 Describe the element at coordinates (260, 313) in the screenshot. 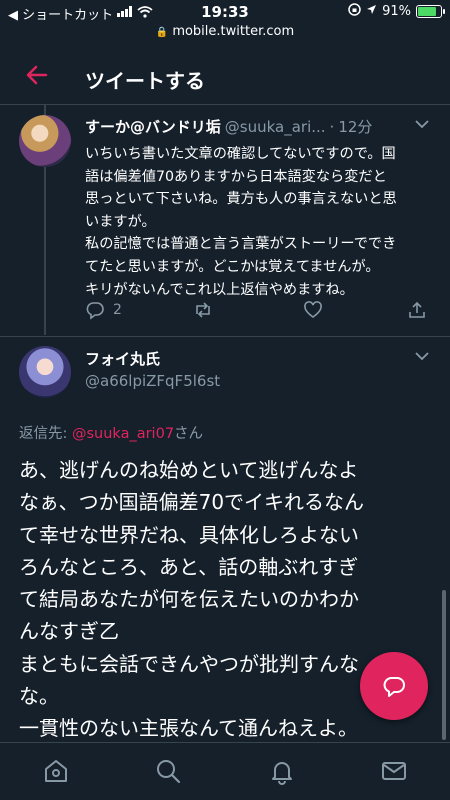

I see `tweet1-actions: 2` at that location.